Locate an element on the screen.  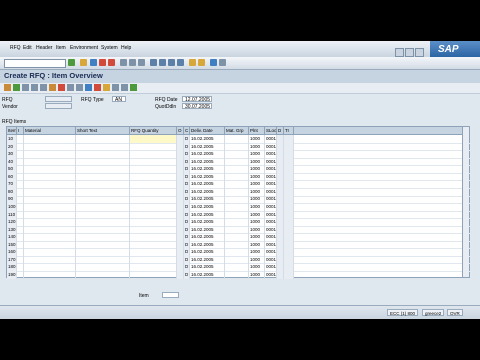
item-details-icon is located at coordinates (34, 87).